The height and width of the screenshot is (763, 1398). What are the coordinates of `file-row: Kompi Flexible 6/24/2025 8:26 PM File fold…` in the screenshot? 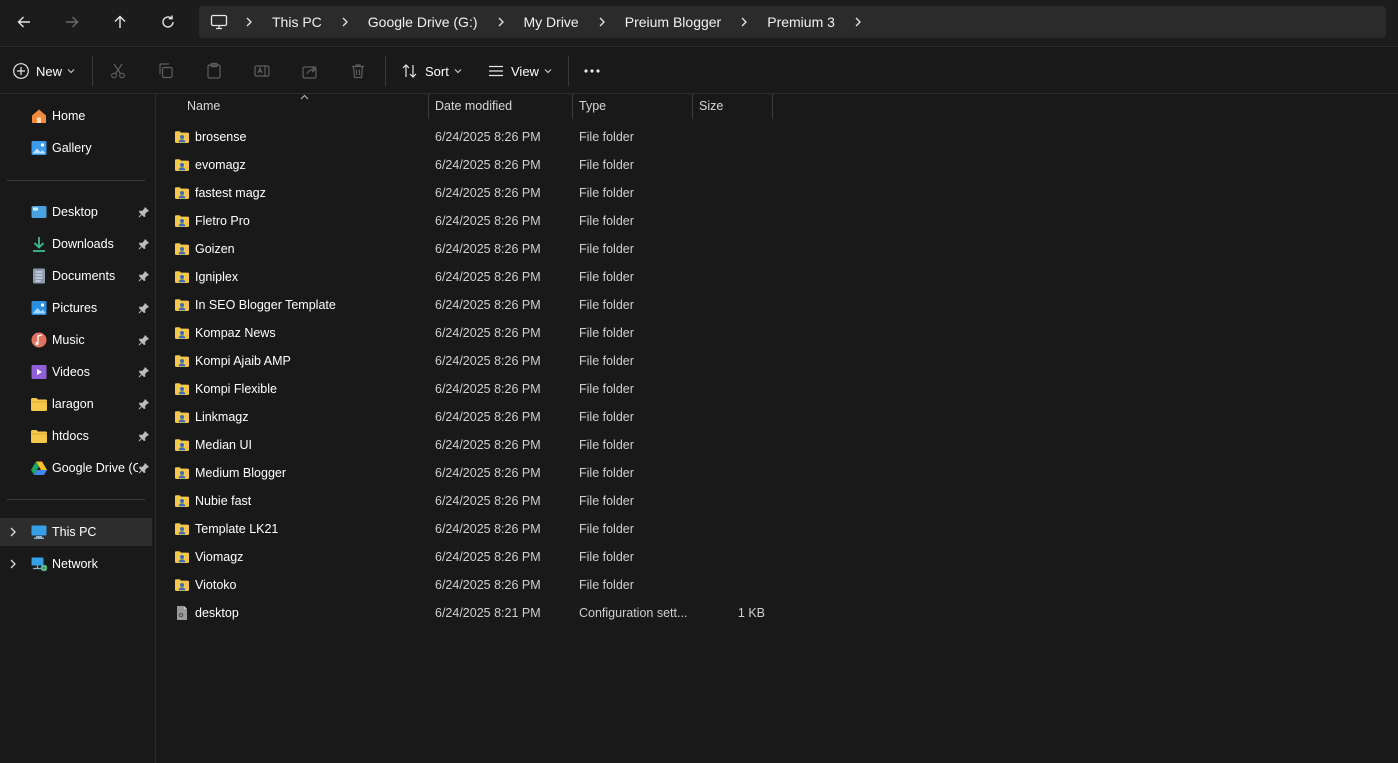 It's located at (466, 389).